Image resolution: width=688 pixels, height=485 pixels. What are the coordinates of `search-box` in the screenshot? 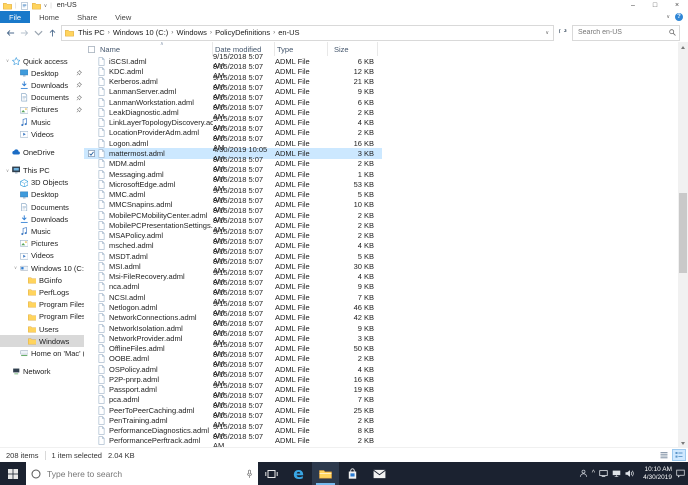 It's located at (626, 32).